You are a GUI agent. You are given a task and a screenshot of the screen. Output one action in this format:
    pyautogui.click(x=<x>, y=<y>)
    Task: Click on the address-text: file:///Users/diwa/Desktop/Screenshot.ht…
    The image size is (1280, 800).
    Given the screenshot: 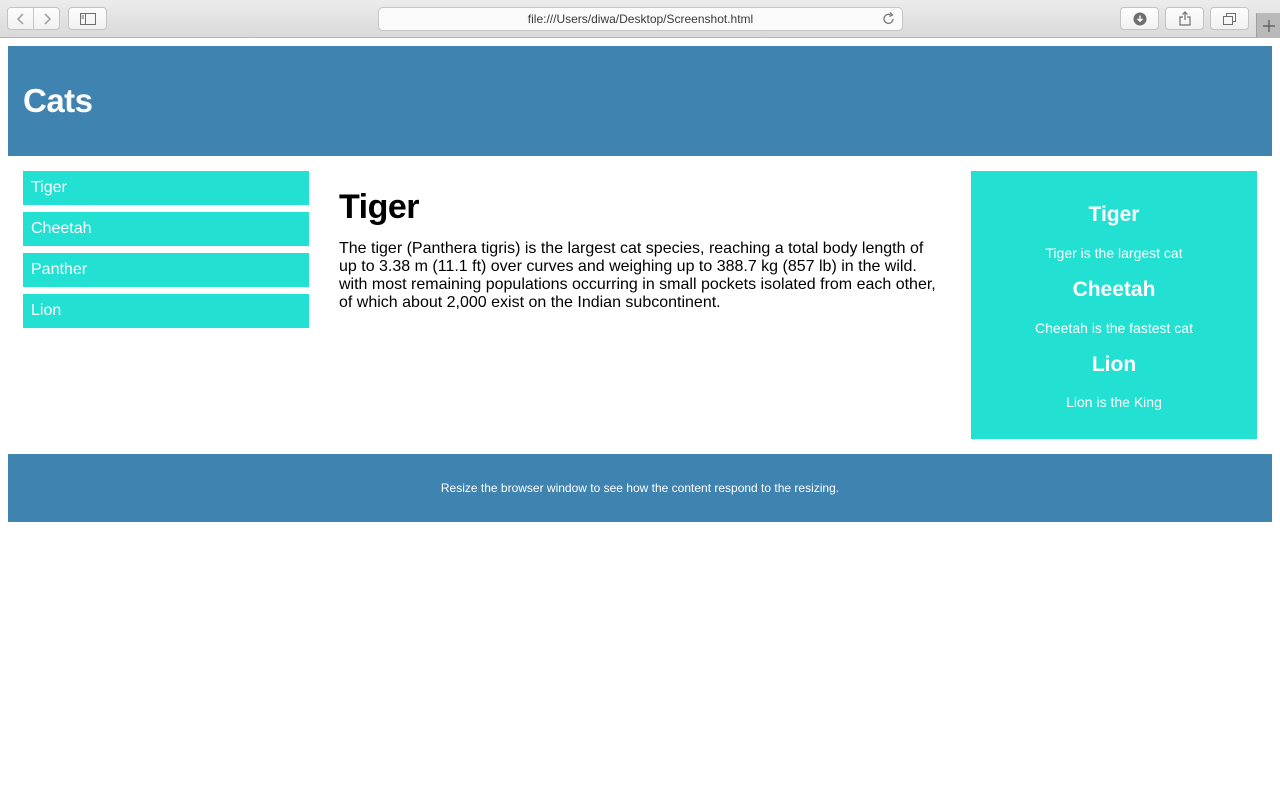 What is the action you would take?
    pyautogui.click(x=640, y=19)
    